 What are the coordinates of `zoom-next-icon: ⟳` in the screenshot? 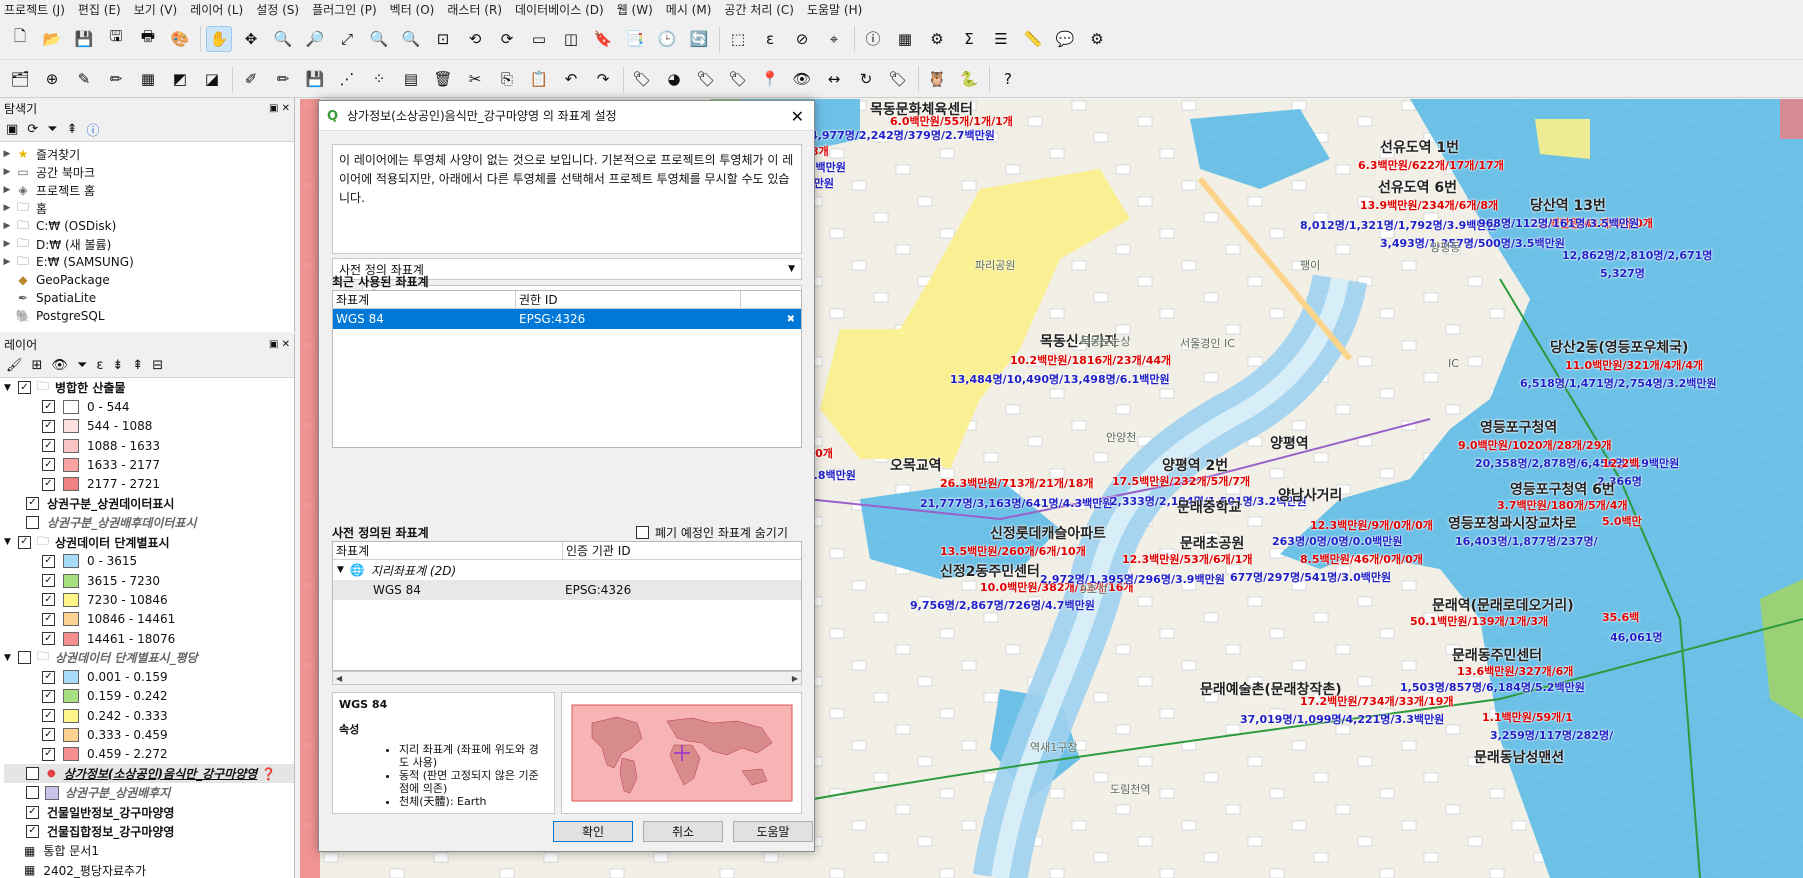 It's located at (507, 39).